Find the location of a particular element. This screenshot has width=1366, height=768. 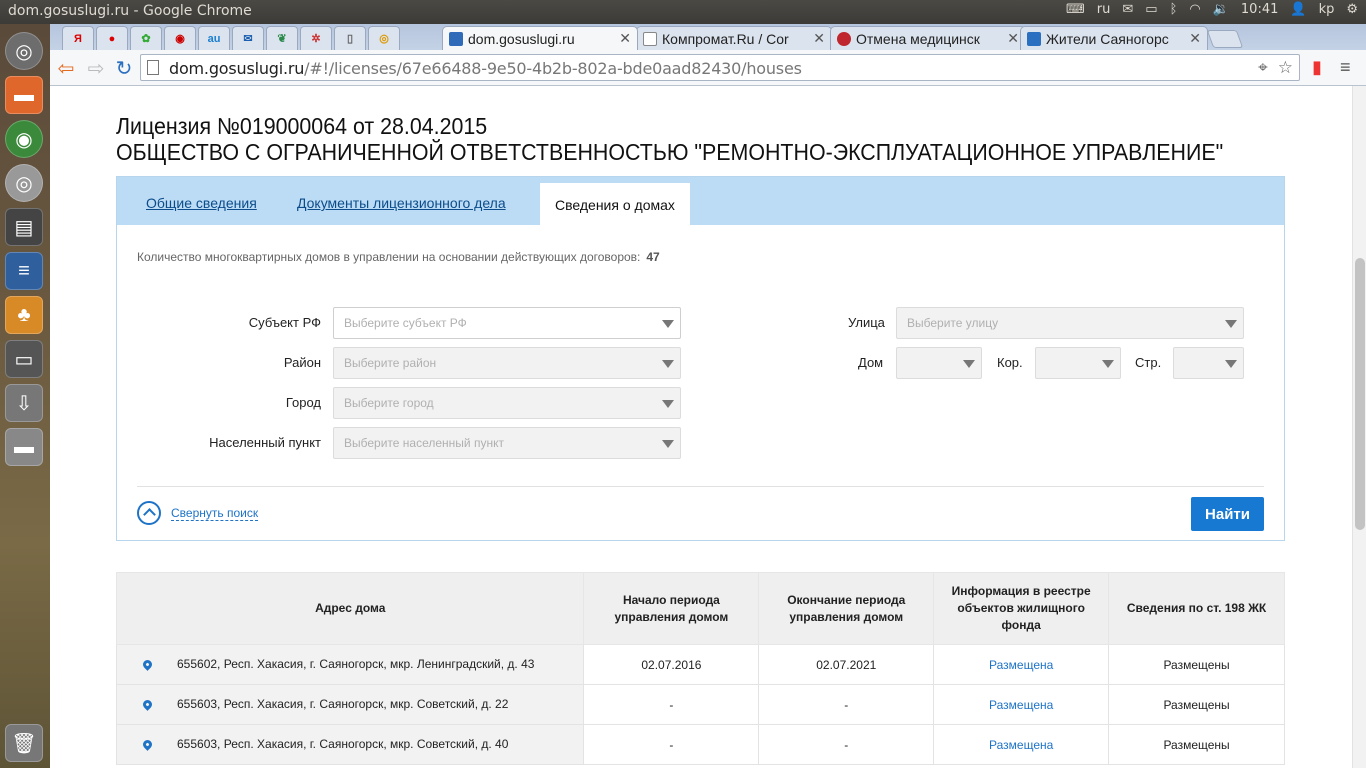

district-select: Выберите район is located at coordinates (507, 363).